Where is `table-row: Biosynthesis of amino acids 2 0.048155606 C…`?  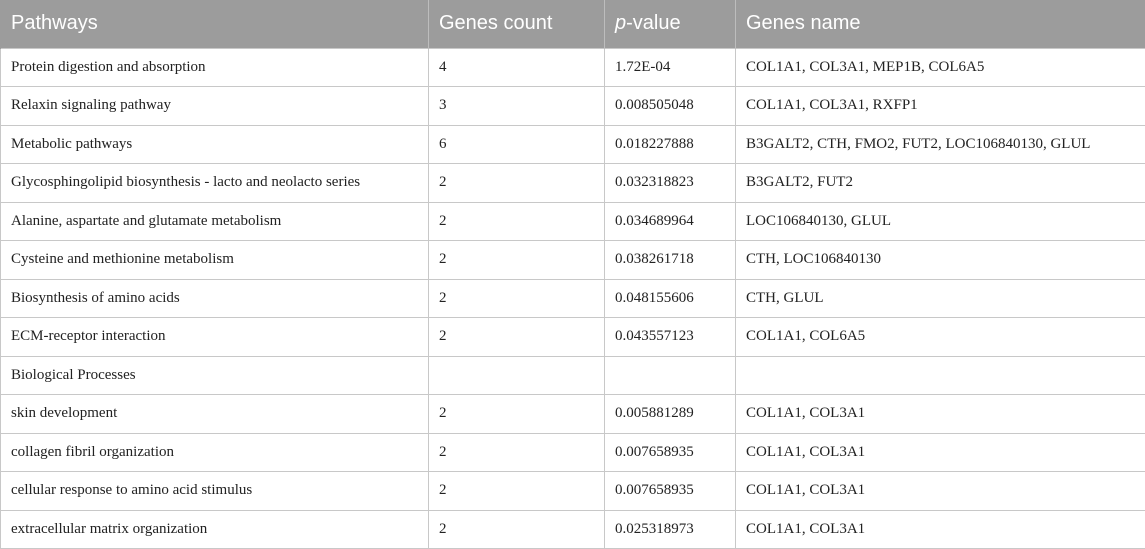
table-row: Biosynthesis of amino acids 2 0.048155606 C… is located at coordinates (572, 298).